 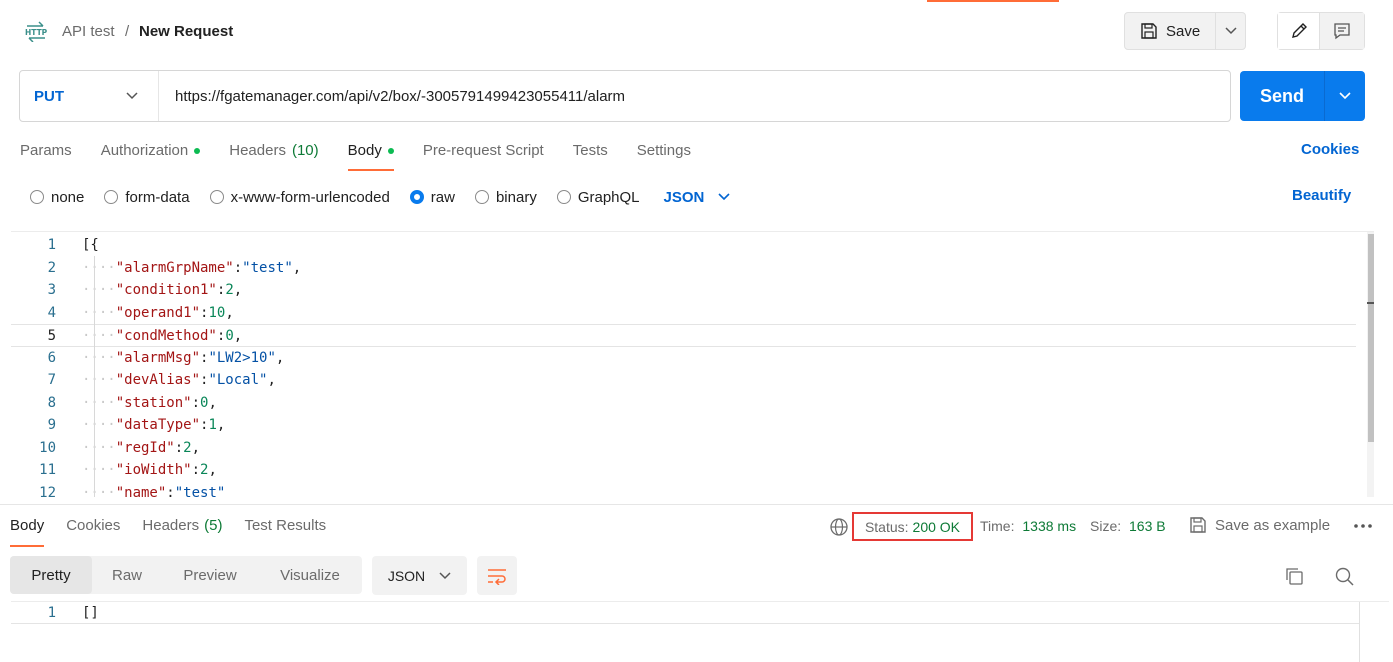 What do you see at coordinates (432, 197) in the screenshot?
I see `body-type-raw: raw` at bounding box center [432, 197].